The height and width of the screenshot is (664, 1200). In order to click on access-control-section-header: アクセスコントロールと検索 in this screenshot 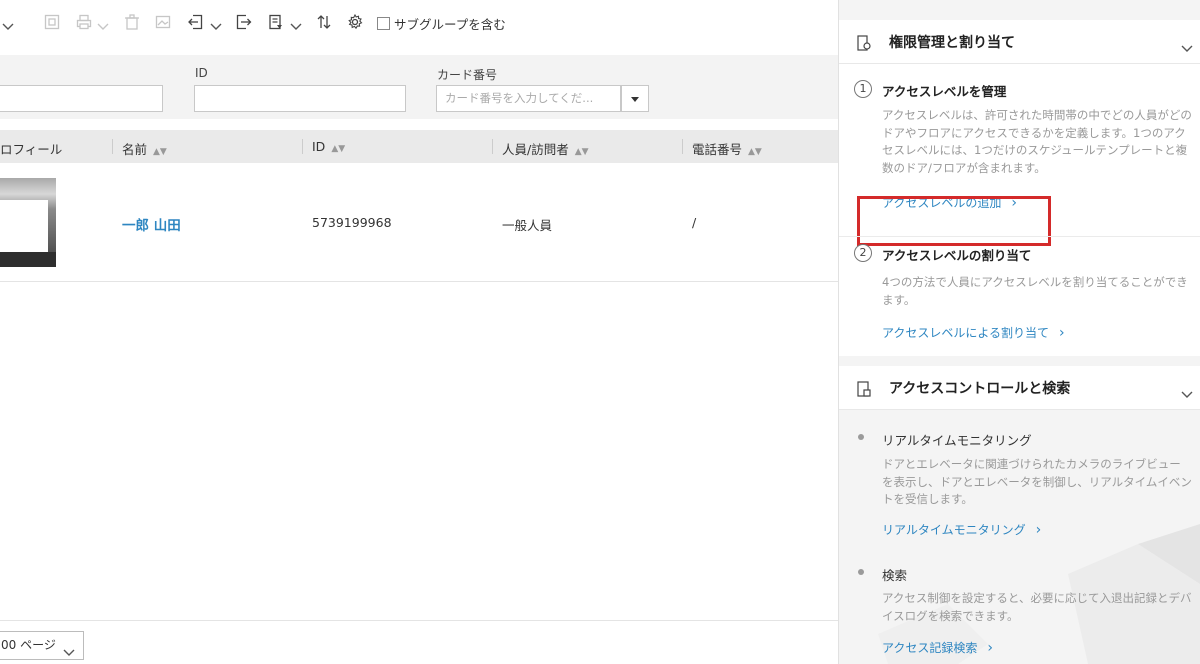, I will do `click(1019, 388)`.